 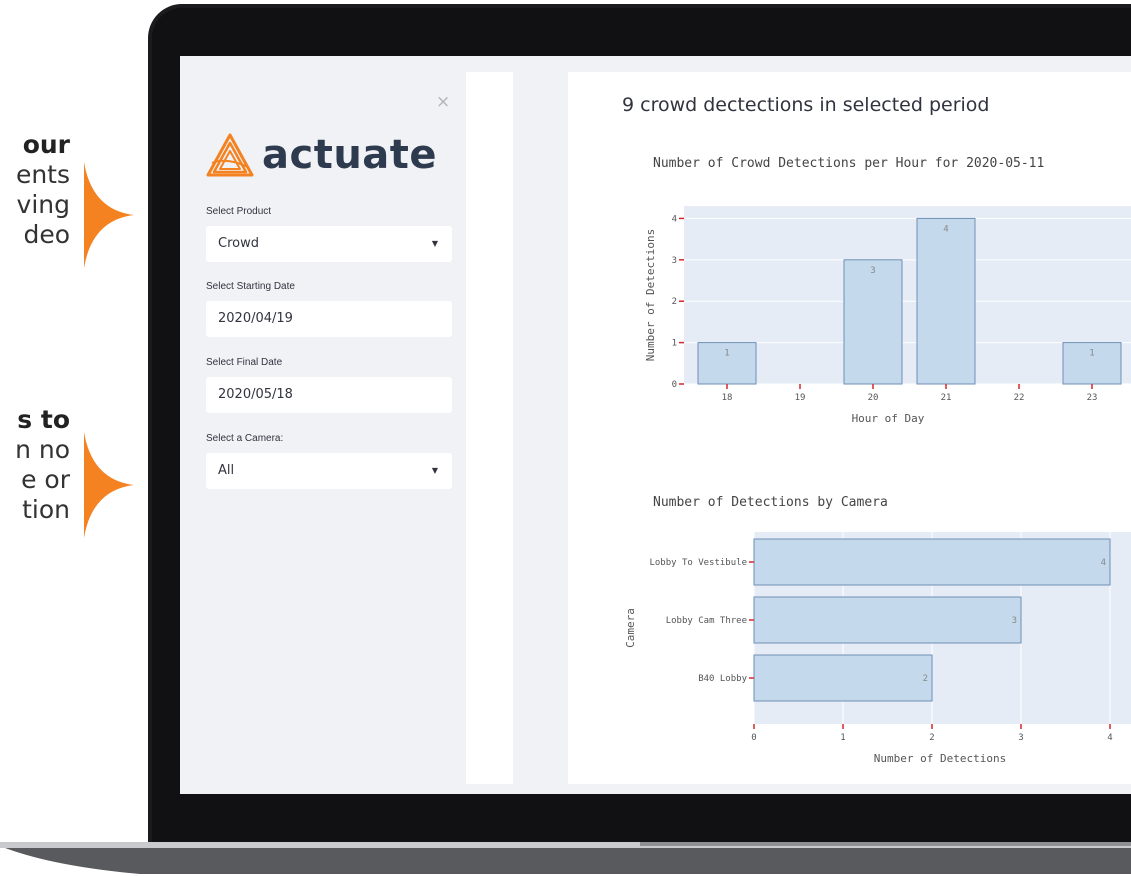 What do you see at coordinates (873, 398) in the screenshot?
I see `x-tick-label: 20` at bounding box center [873, 398].